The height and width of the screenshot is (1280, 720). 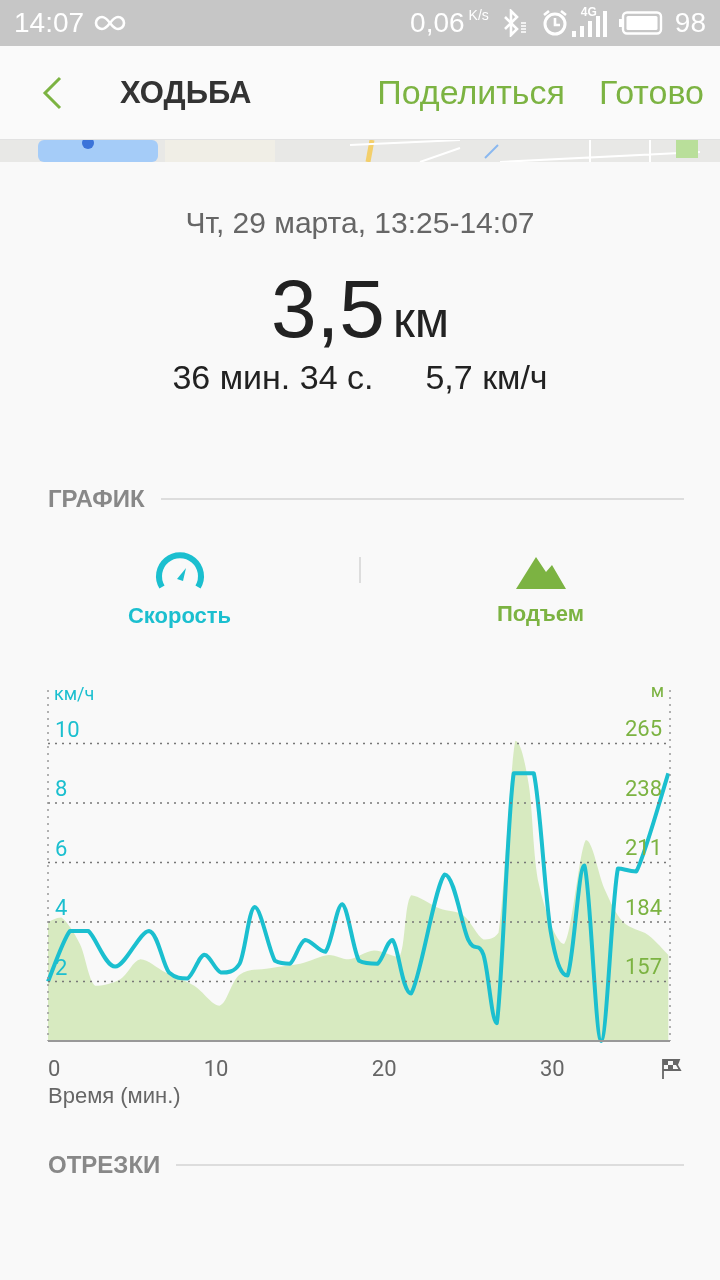 I want to click on x-axis-label: Время (мин.), so click(x=114, y=1096).